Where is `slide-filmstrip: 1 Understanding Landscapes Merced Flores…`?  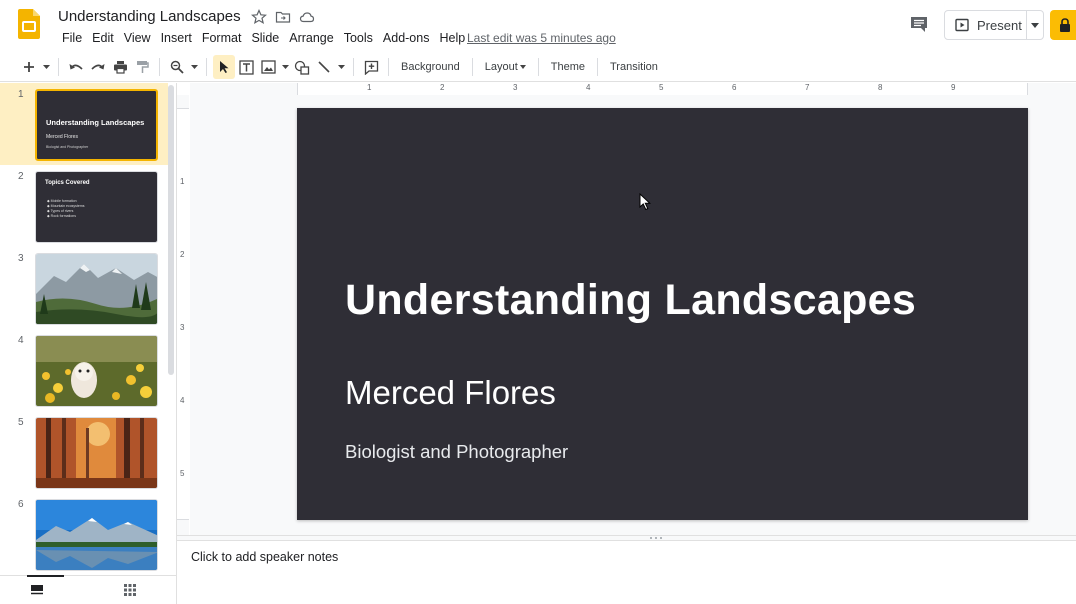
slide-filmstrip: 1 Understanding Landscapes Merced Flores… is located at coordinates (88, 343).